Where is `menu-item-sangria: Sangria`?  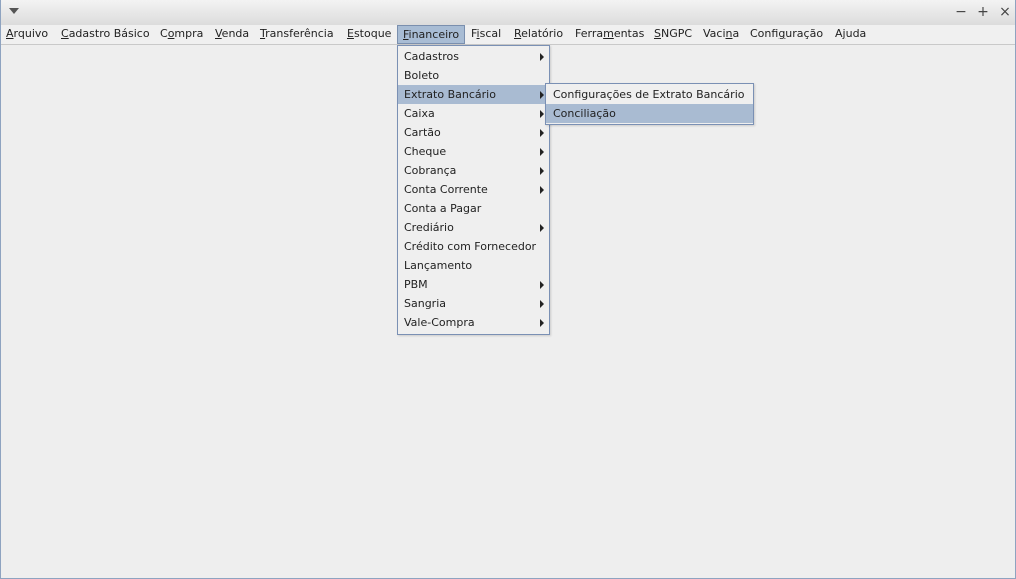
menu-item-sangria: Sangria is located at coordinates (473, 303).